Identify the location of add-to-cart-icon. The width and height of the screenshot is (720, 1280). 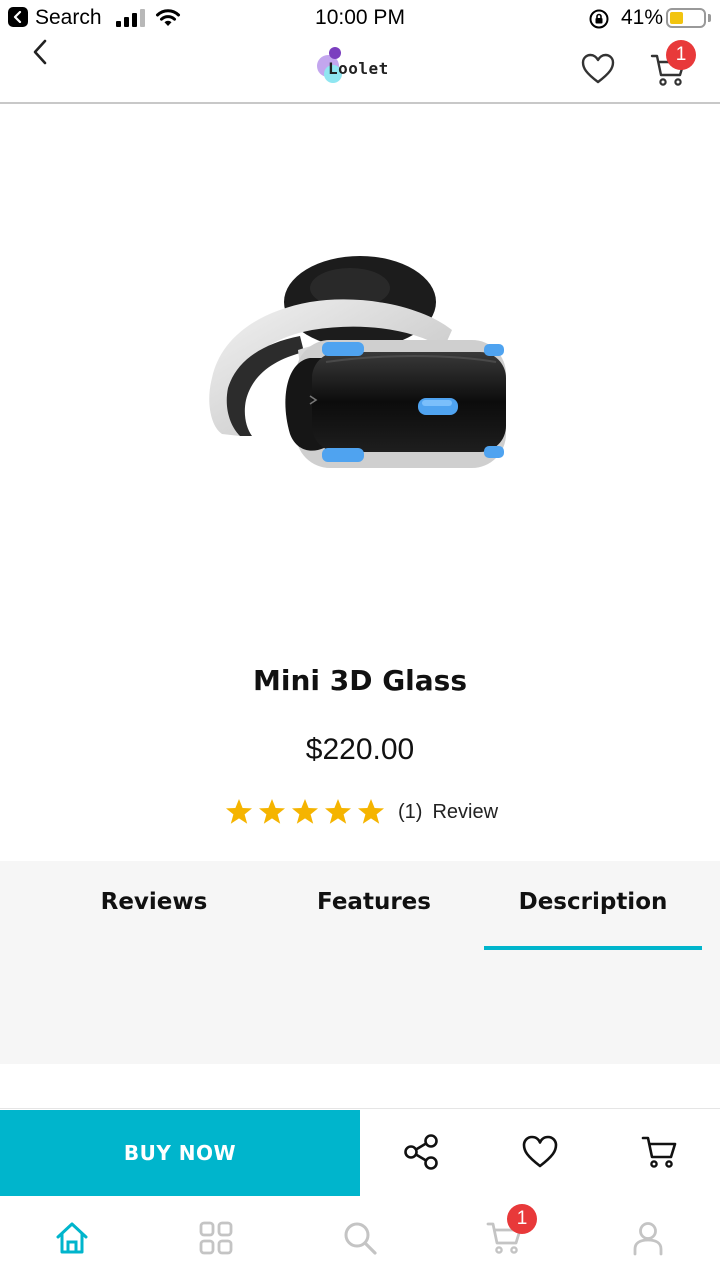
(660, 1152).